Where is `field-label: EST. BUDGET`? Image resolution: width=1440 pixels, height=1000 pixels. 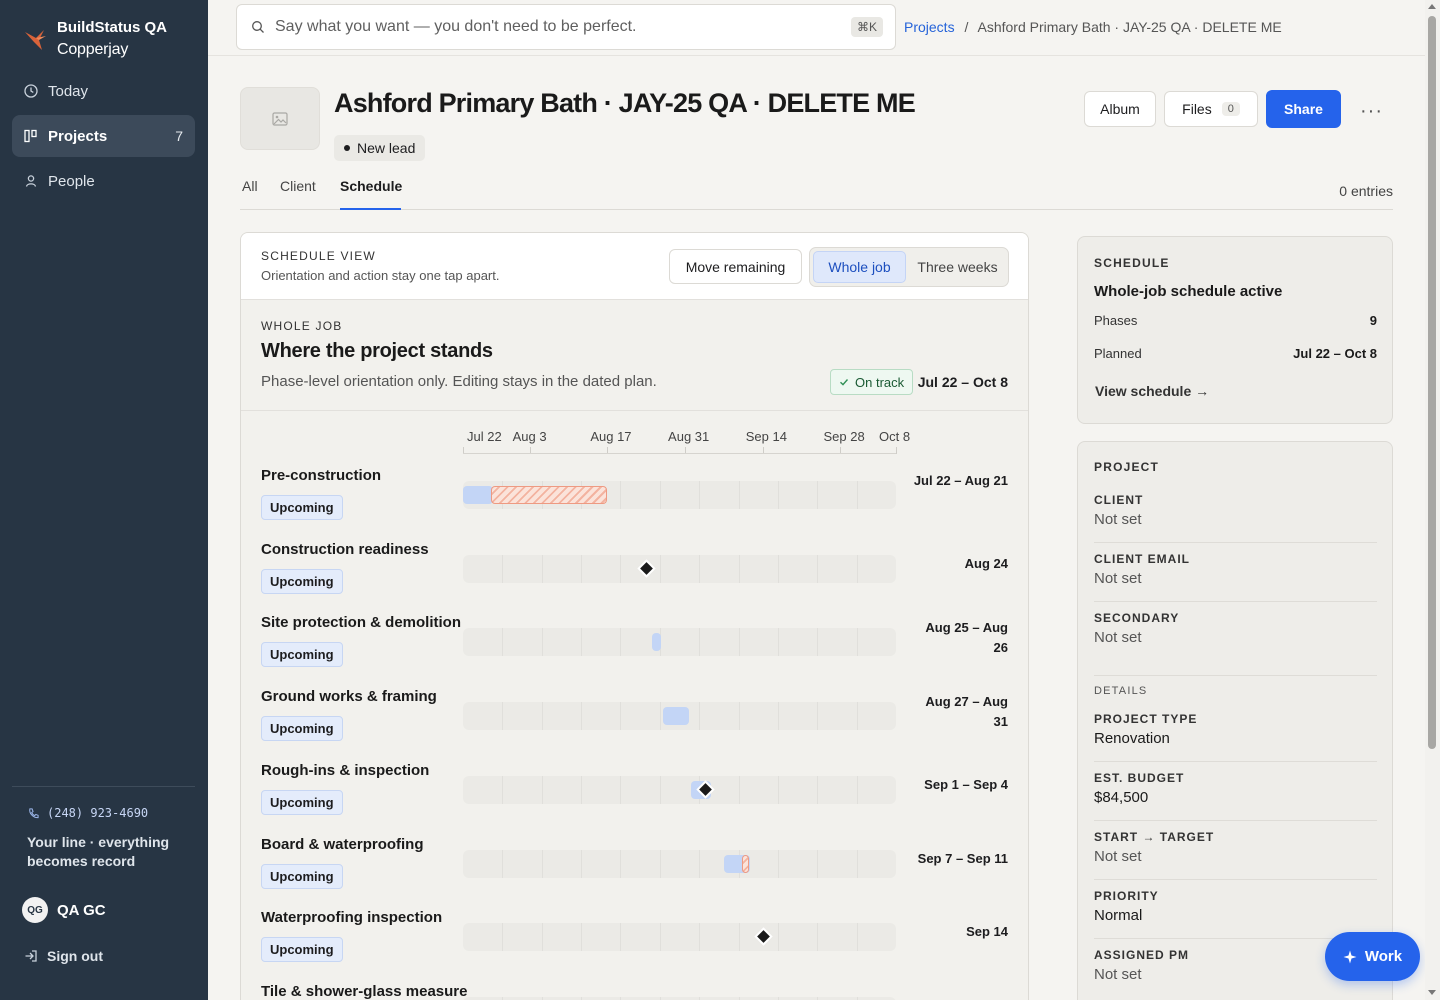
field-label: EST. BUDGET is located at coordinates (1139, 778).